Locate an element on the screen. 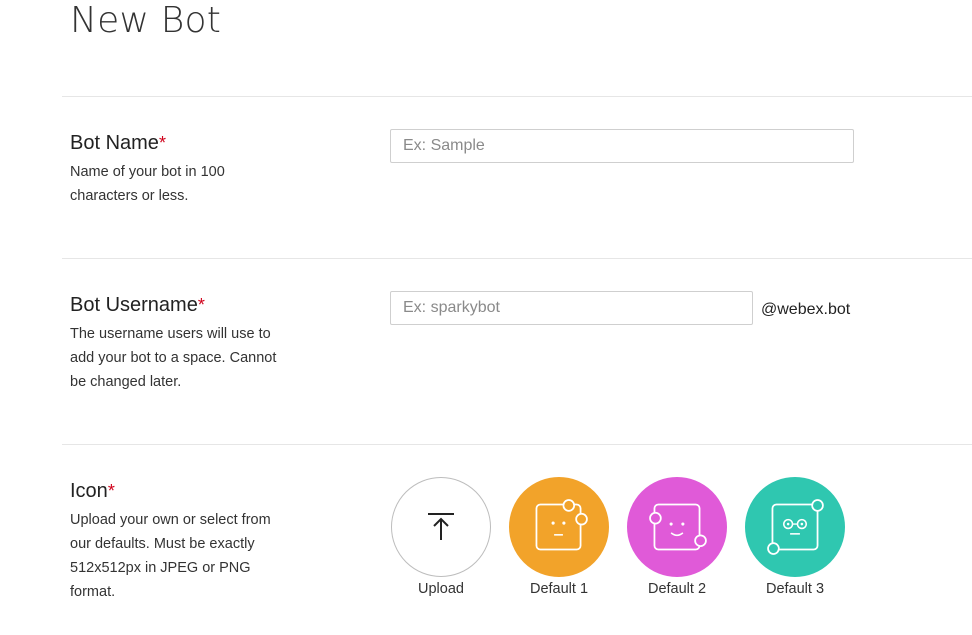  bot-username-input is located at coordinates (571, 308).